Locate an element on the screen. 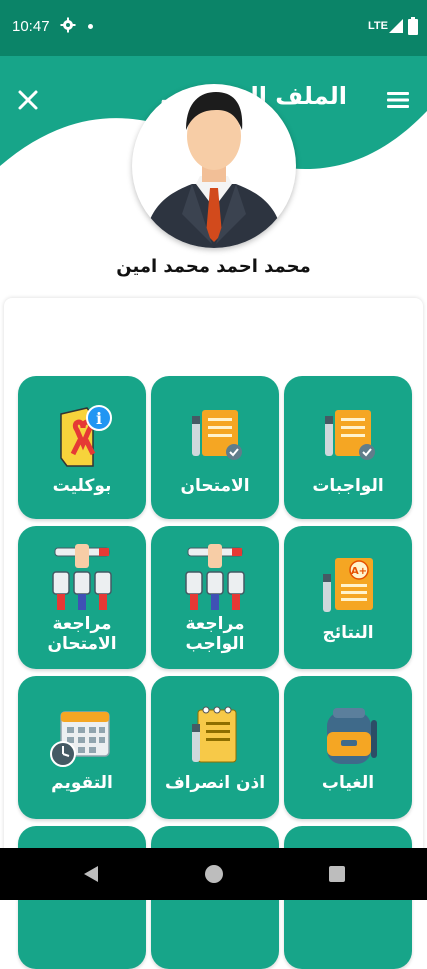  user-avatar-icon is located at coordinates (214, 170).